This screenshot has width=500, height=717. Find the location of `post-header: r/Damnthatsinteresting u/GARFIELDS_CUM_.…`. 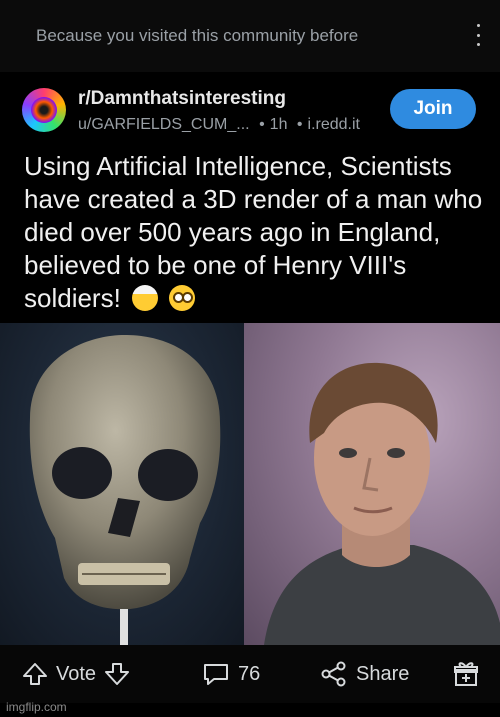

post-header: r/Damnthatsinteresting u/GARFIELDS_CUM_.… is located at coordinates (250, 107).